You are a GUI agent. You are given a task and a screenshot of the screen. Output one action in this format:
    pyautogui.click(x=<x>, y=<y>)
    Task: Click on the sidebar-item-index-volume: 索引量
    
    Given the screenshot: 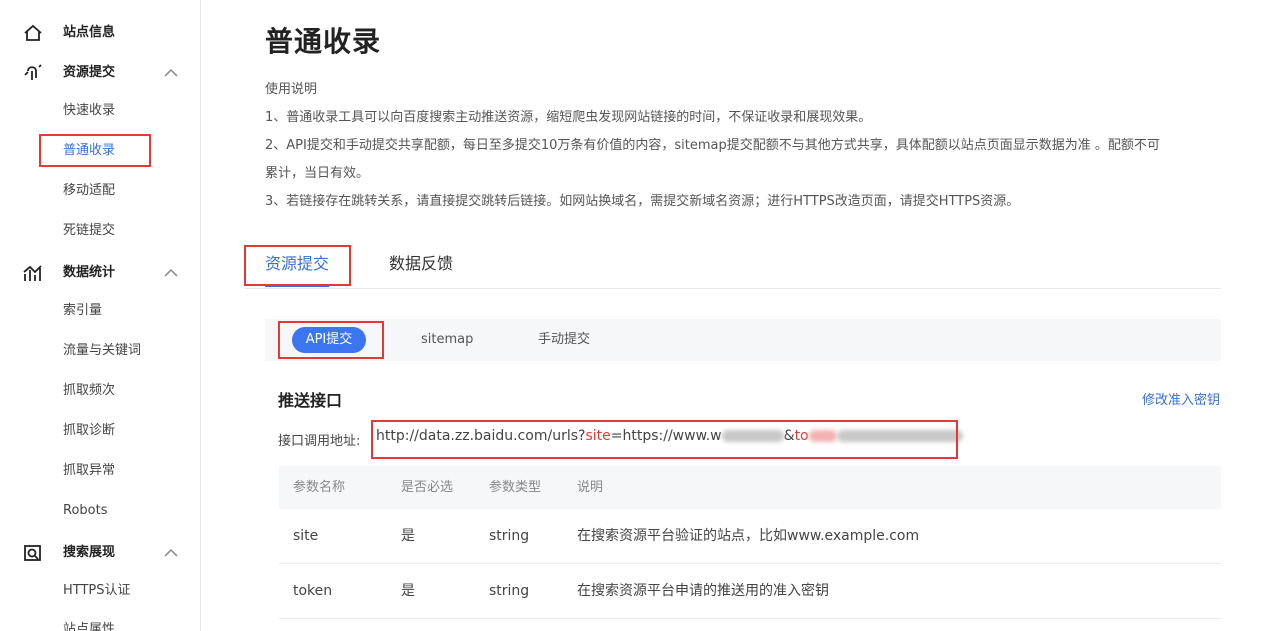 What is the action you would take?
    pyautogui.click(x=82, y=311)
    